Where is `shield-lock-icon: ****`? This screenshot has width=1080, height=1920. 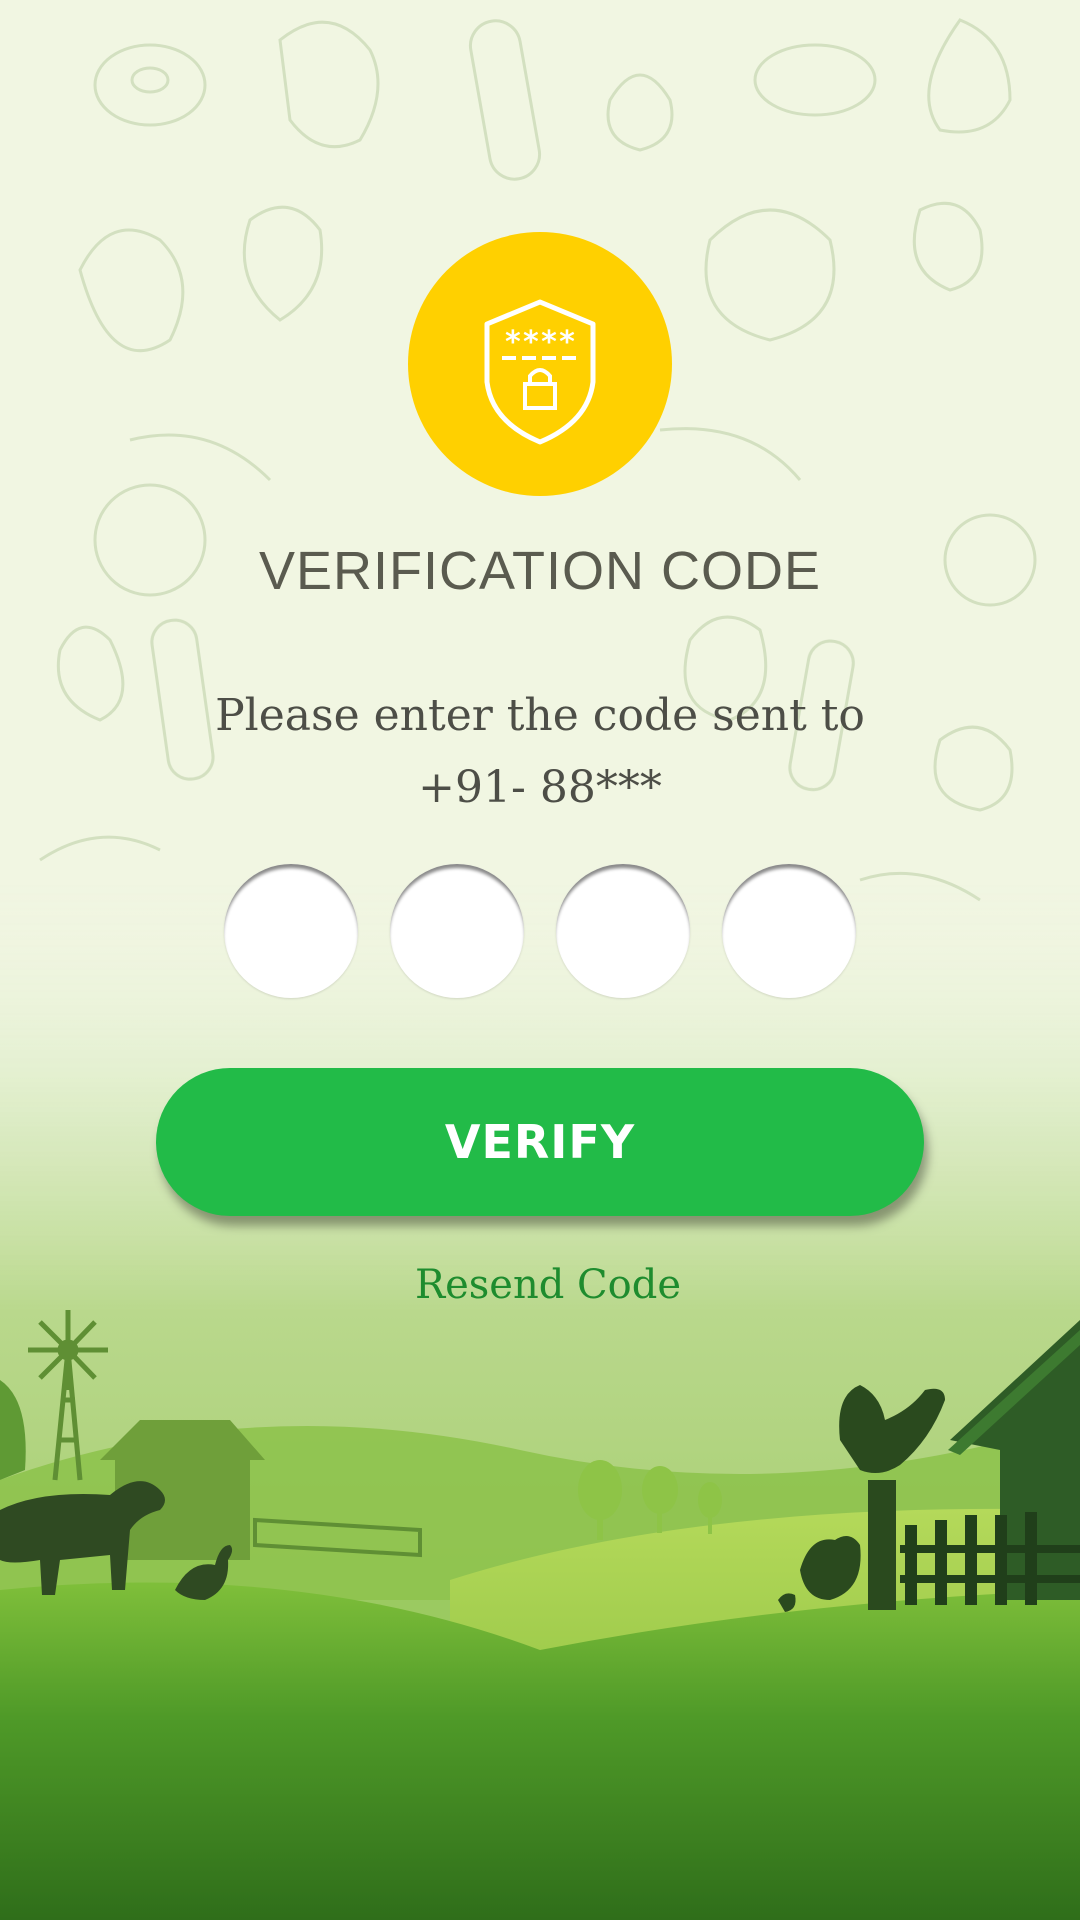 shield-lock-icon: **** is located at coordinates (540, 372).